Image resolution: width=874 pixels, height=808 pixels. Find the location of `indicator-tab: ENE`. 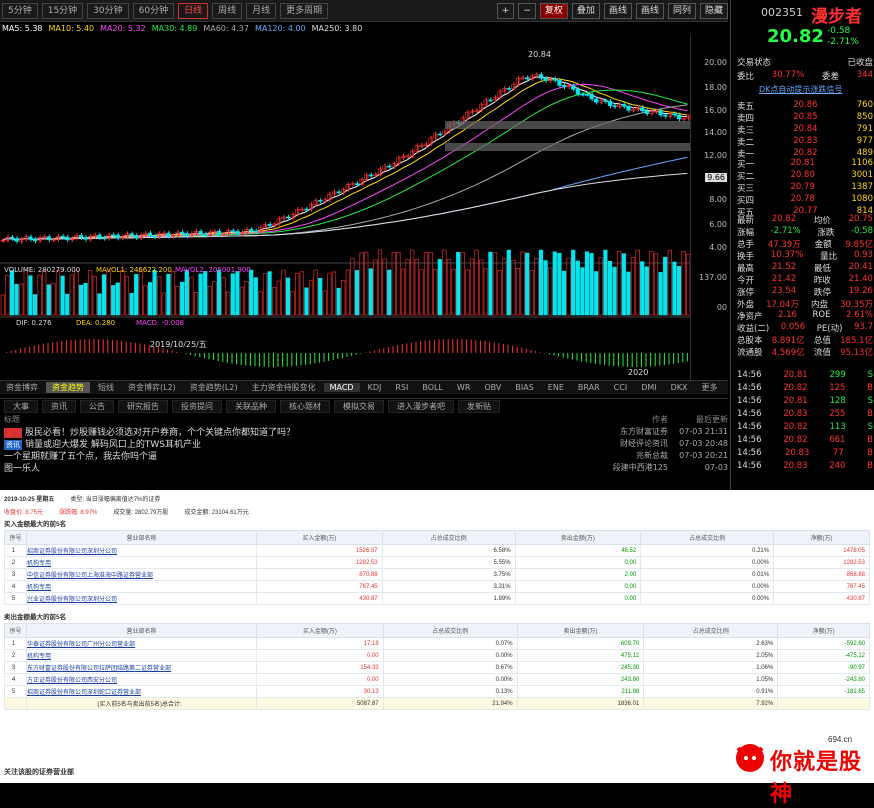

indicator-tab: ENE is located at coordinates (556, 387).